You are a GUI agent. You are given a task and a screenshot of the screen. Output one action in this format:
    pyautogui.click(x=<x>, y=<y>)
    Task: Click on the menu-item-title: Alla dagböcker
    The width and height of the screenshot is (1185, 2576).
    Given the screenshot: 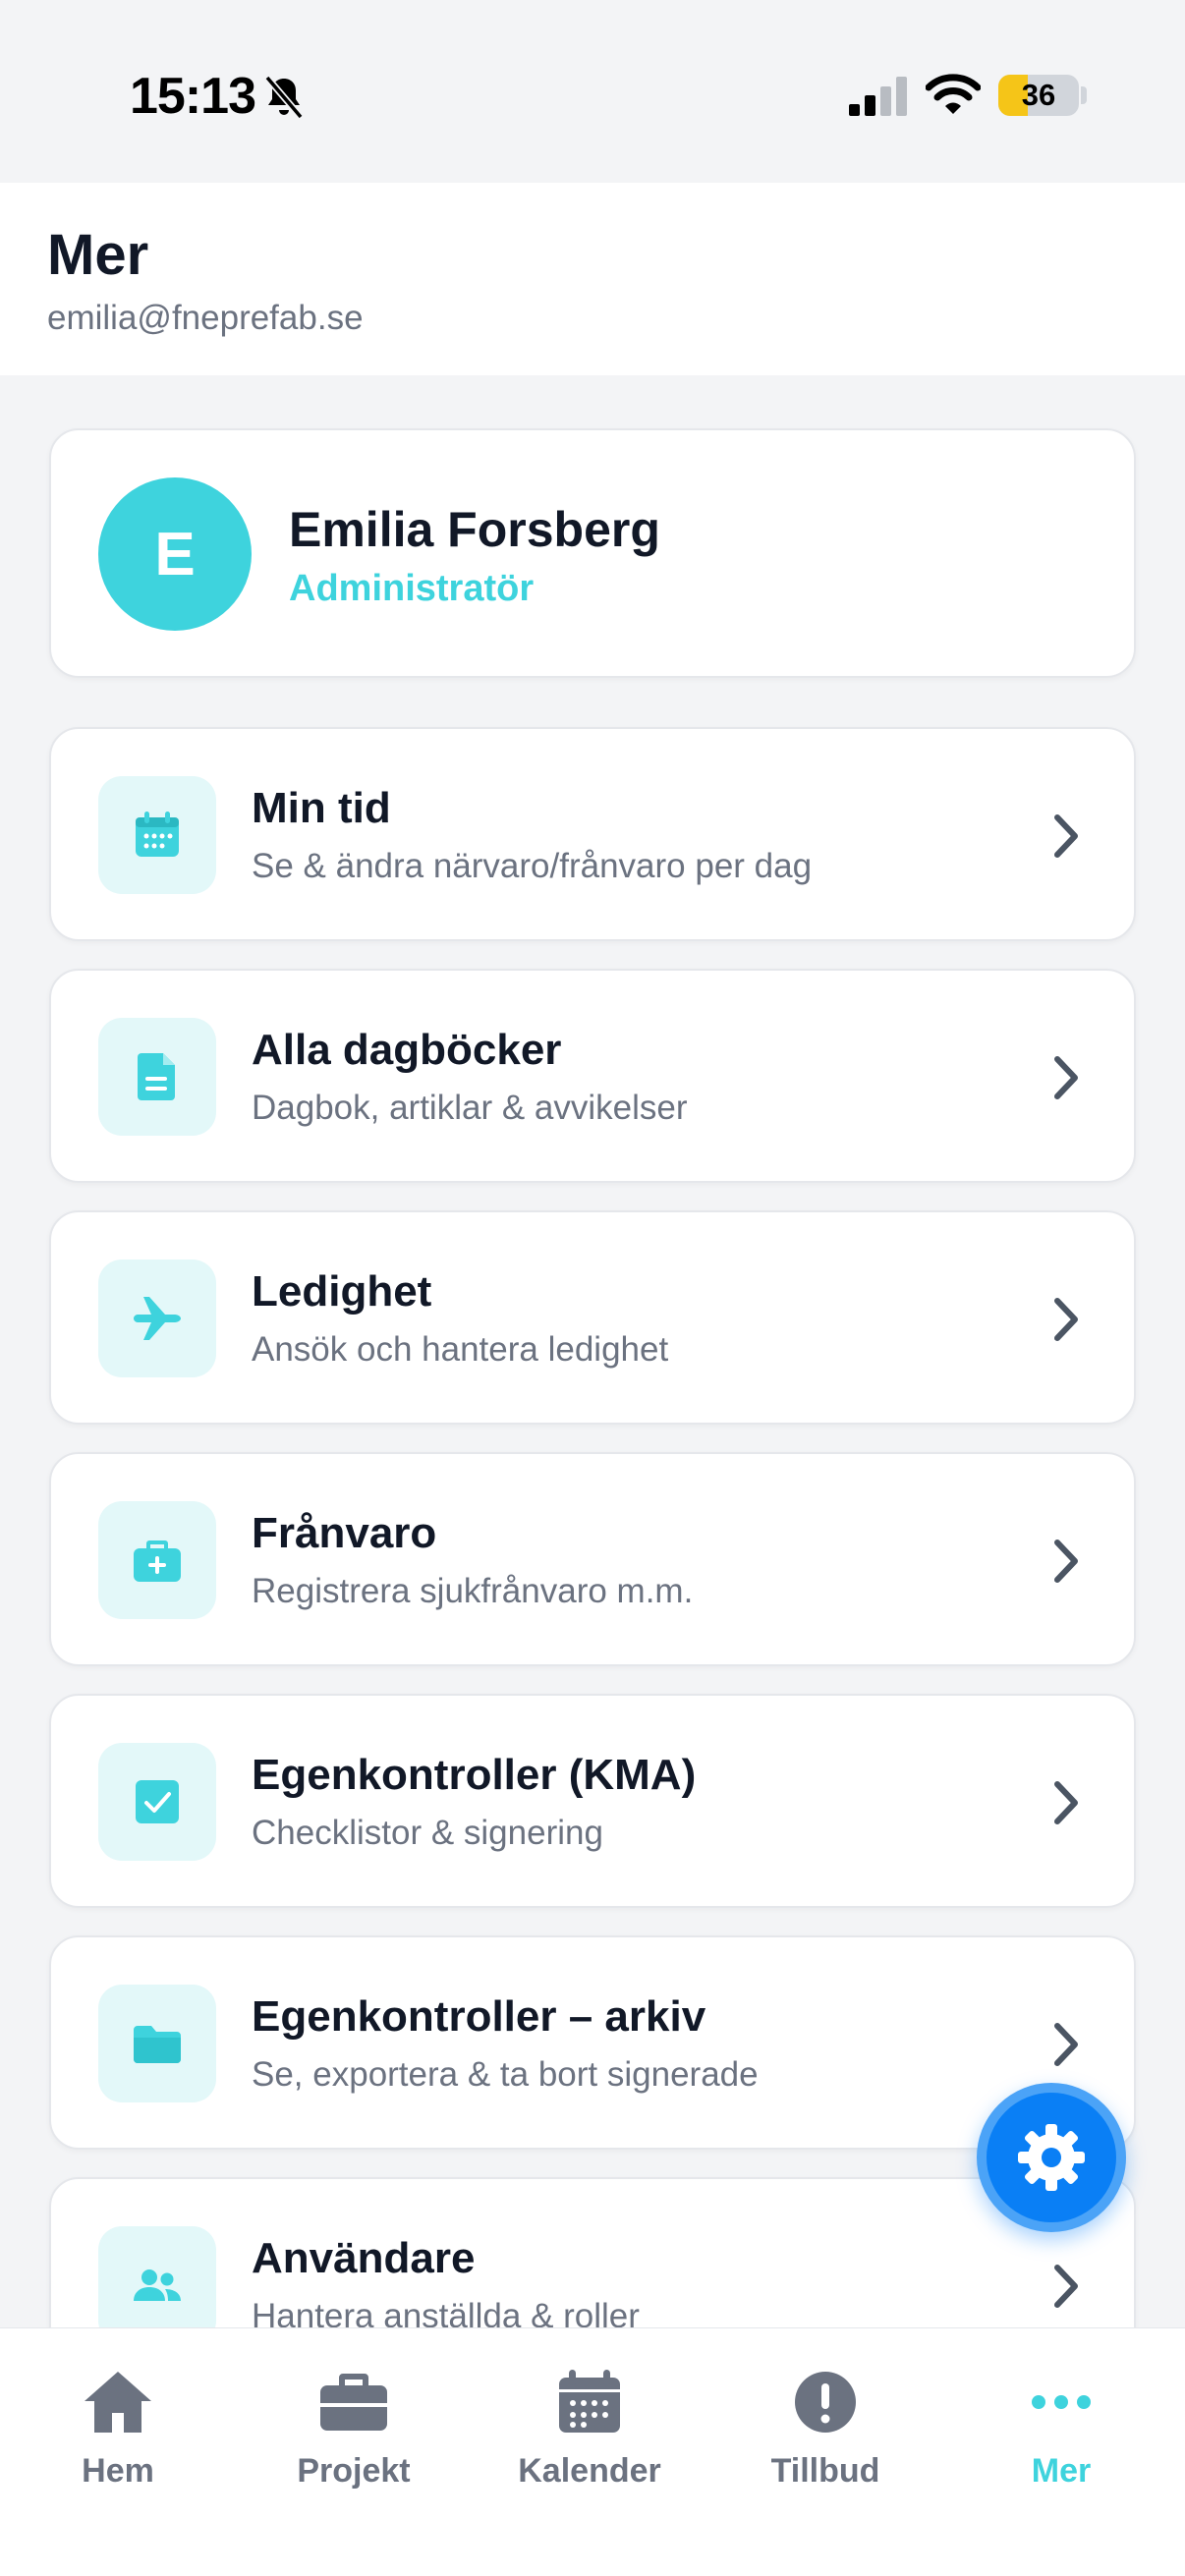 What is the action you would take?
    pyautogui.click(x=407, y=1050)
    